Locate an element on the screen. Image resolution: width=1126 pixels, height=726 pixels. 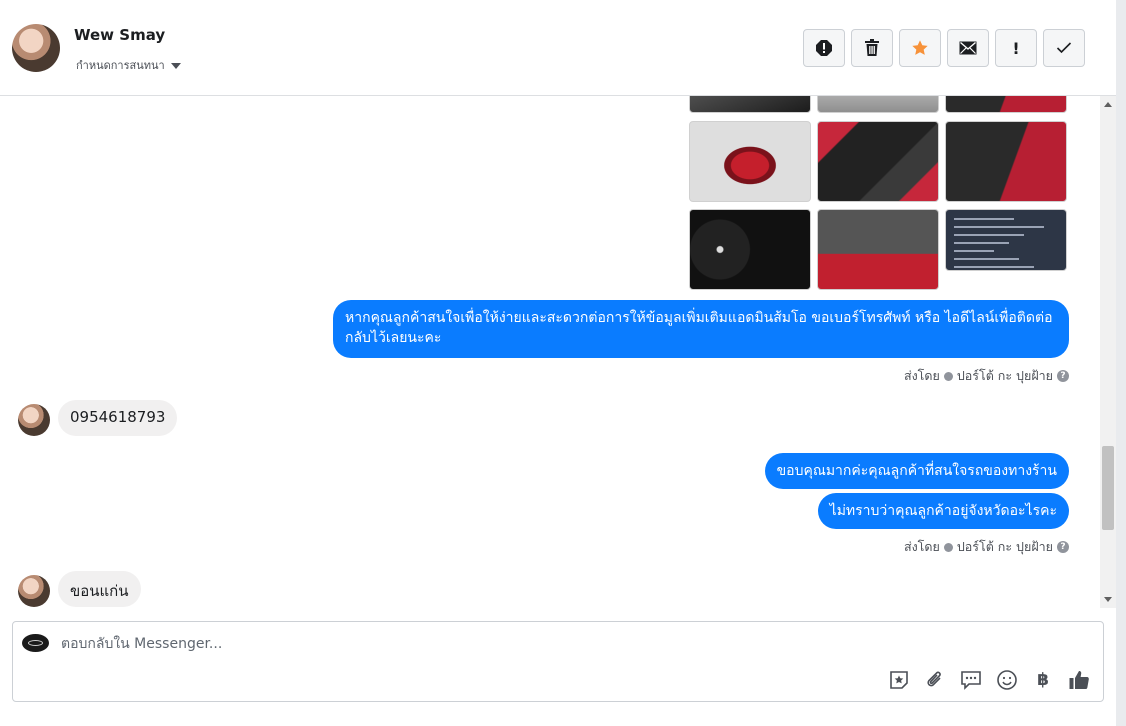
report-icon is located at coordinates (824, 48).